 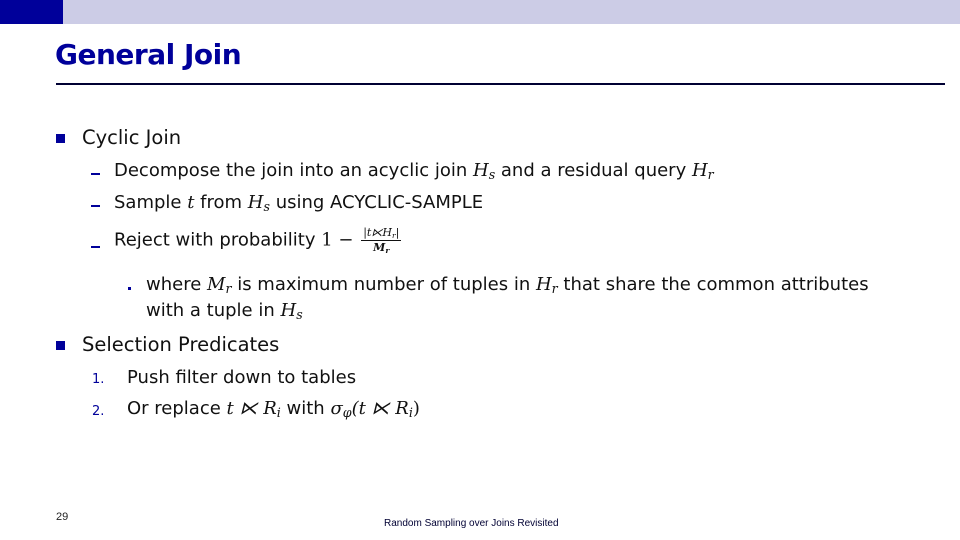 I want to click on selection-item-push-filter: Push filter down to tables, so click(x=242, y=377).